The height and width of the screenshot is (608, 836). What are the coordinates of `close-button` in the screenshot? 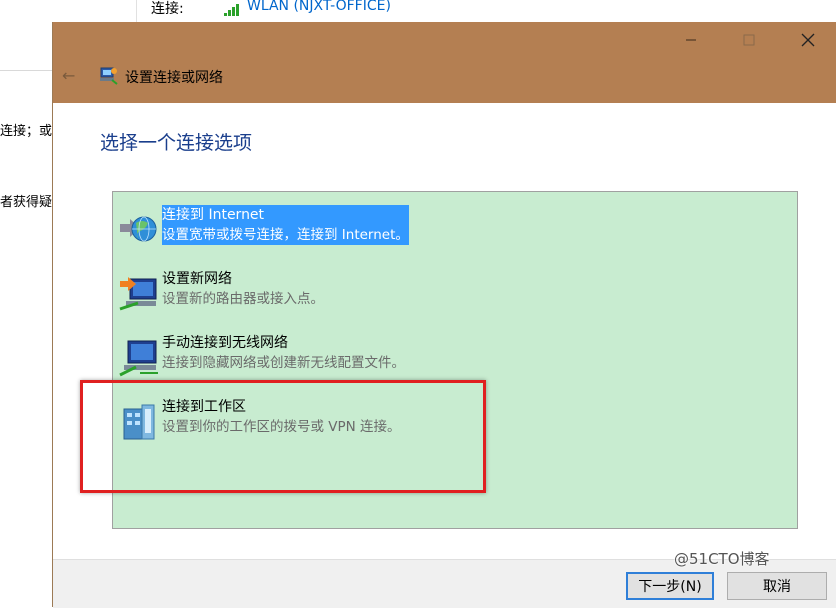 It's located at (807, 40).